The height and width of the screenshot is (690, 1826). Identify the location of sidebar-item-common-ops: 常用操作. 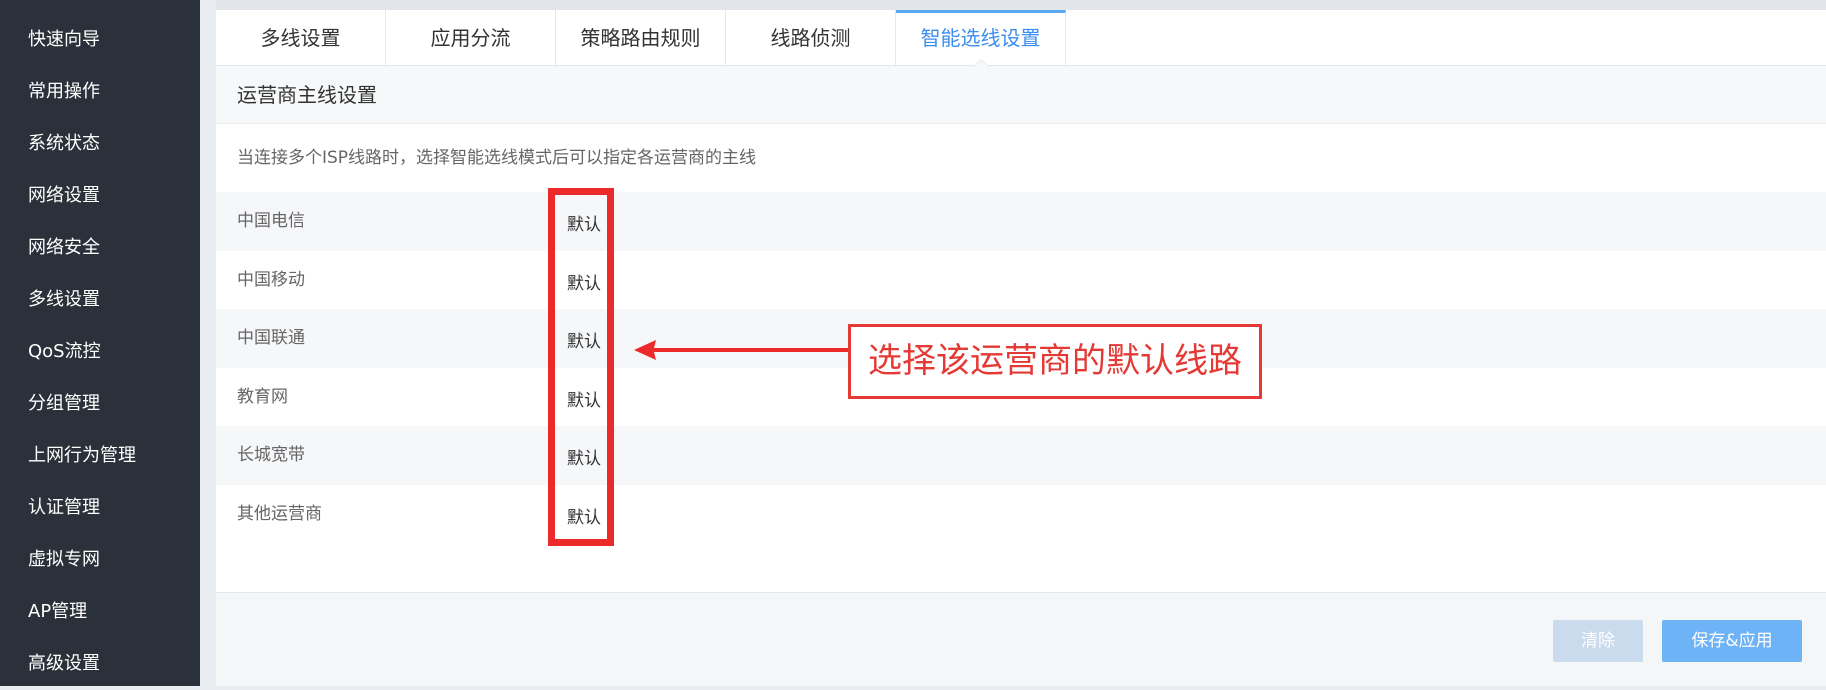
(100, 92).